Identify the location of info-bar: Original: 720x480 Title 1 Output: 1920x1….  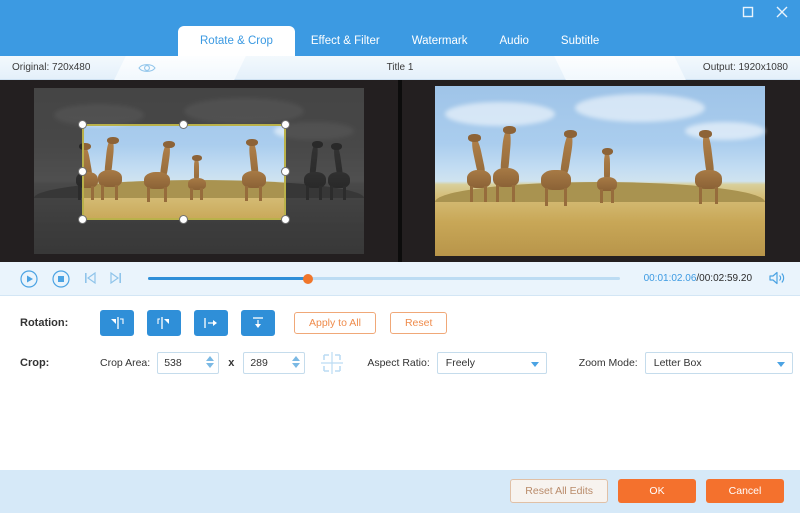
(400, 68).